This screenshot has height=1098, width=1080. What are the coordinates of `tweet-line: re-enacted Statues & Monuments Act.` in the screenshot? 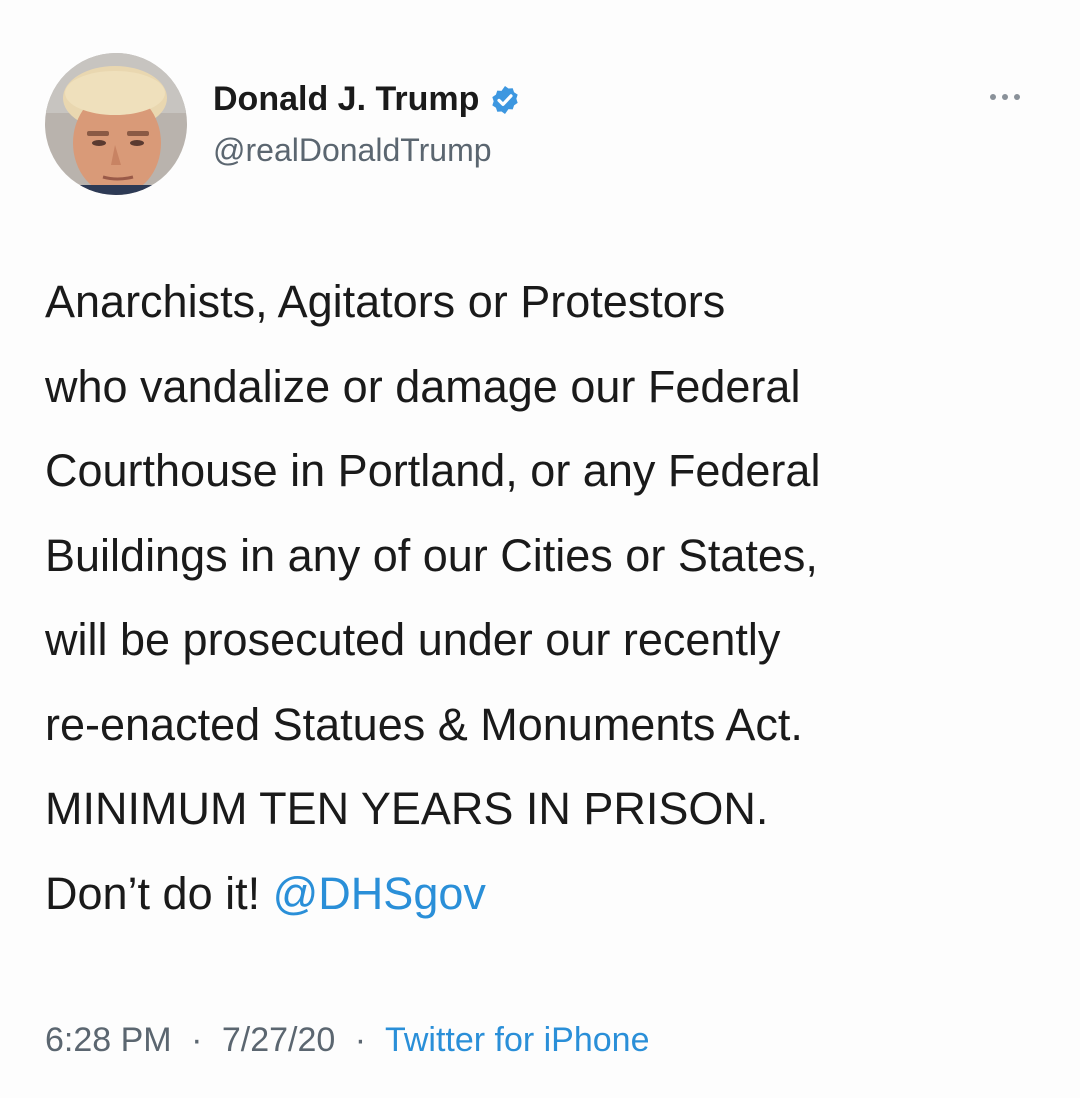 It's located at (424, 724).